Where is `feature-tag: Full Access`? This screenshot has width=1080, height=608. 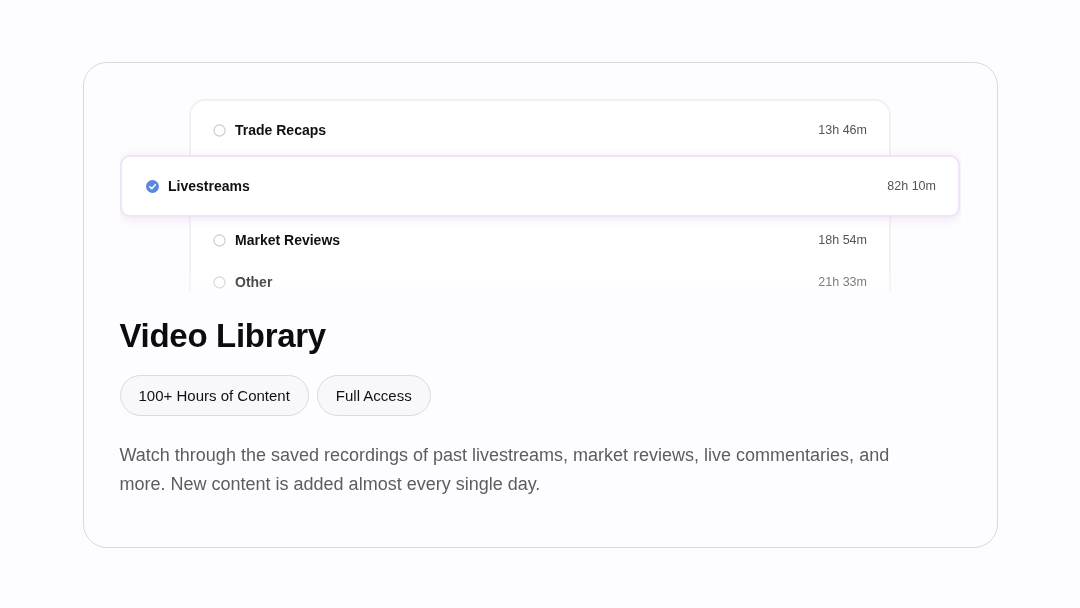
feature-tag: Full Access is located at coordinates (373, 395).